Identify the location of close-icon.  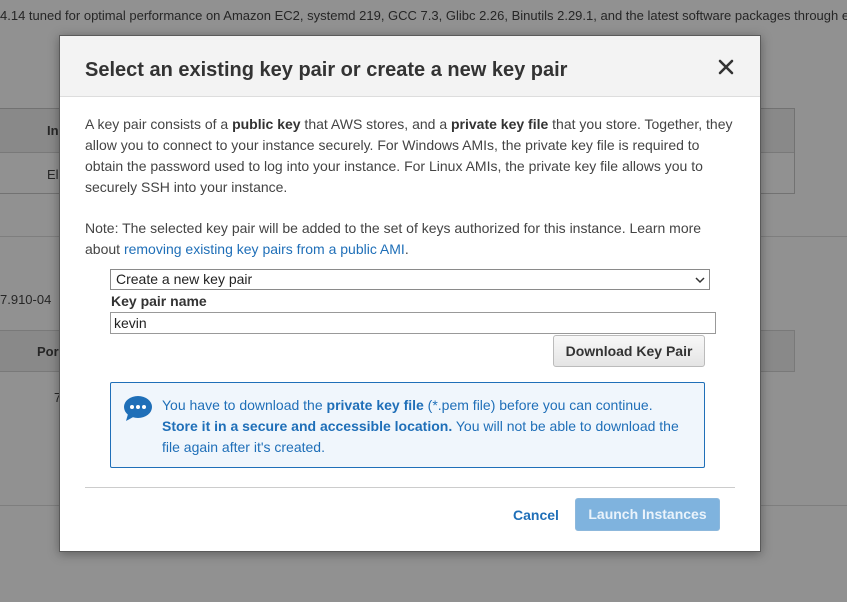
(726, 67).